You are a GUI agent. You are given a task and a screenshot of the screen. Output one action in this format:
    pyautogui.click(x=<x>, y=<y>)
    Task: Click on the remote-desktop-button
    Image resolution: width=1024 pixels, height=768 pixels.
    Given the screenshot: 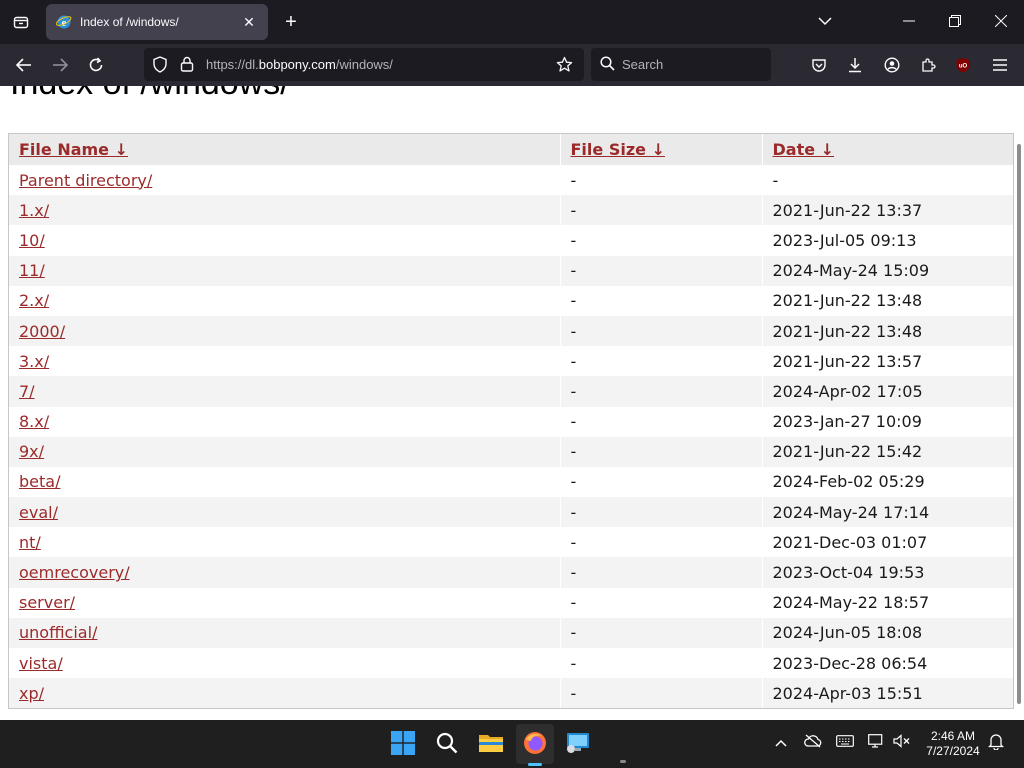 What is the action you would take?
    pyautogui.click(x=578, y=743)
    